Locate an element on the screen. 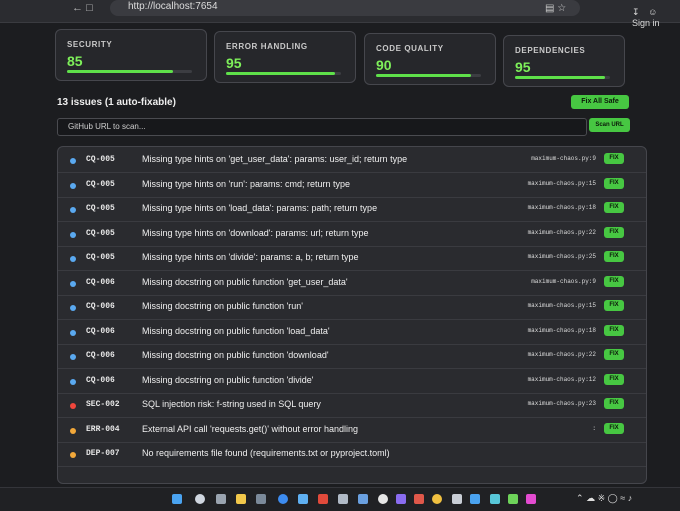  metric-bar-fill is located at coordinates (560, 77).